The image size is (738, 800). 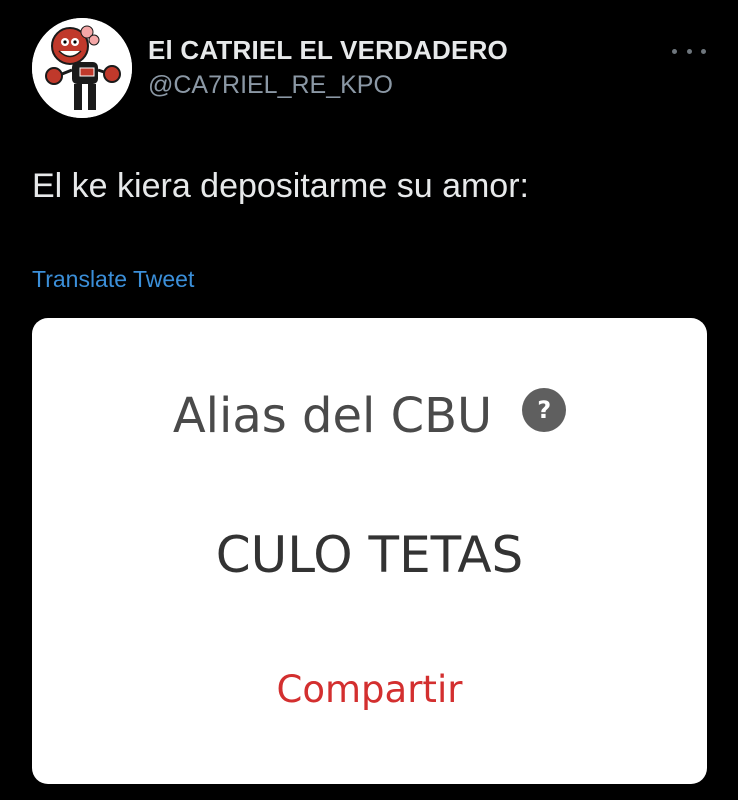 What do you see at coordinates (544, 410) in the screenshot?
I see `help-icon: ?` at bounding box center [544, 410].